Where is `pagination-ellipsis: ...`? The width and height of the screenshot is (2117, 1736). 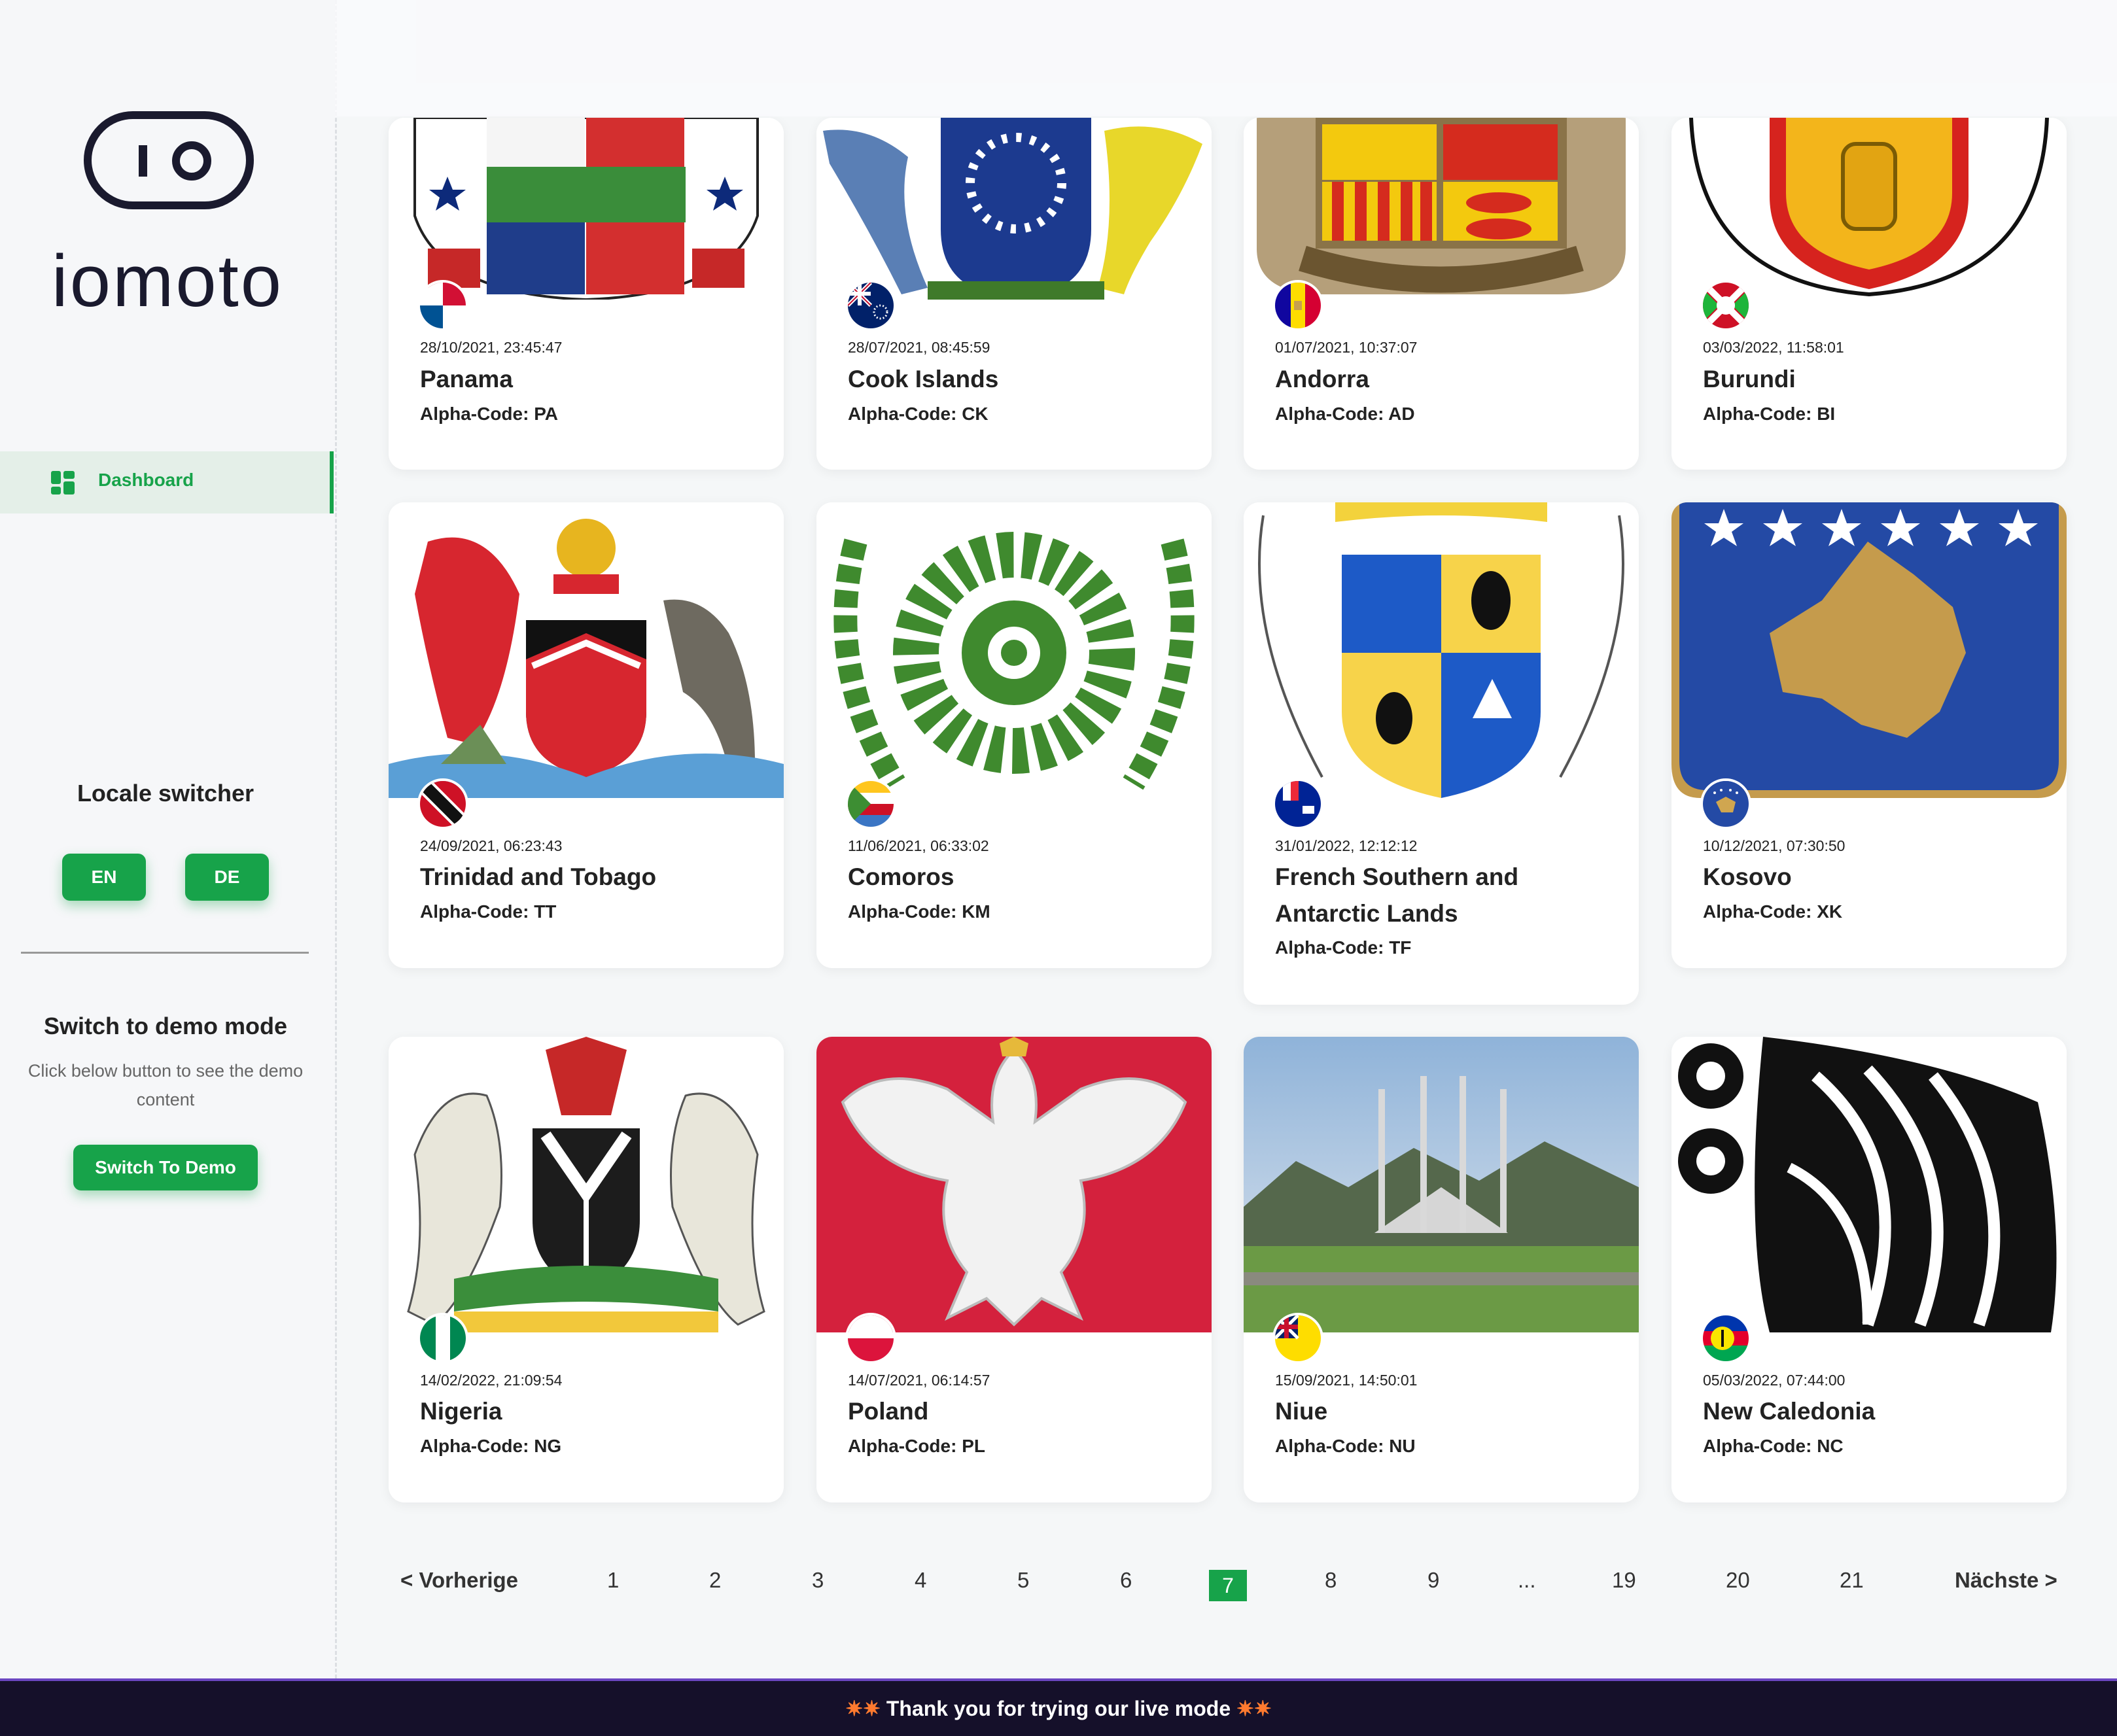
pagination-ellipsis: ... is located at coordinates (1527, 1580).